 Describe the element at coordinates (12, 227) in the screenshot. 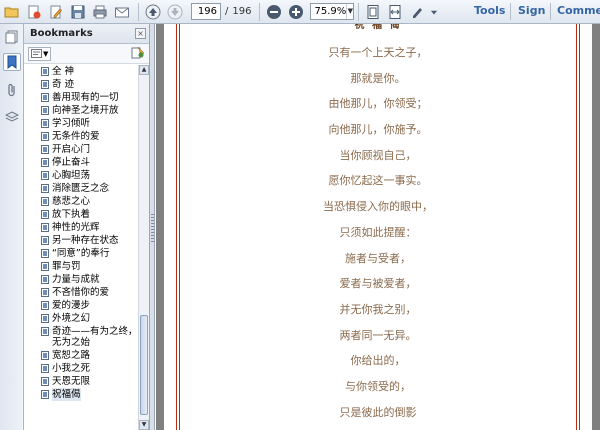

I see `navigation-rail` at that location.